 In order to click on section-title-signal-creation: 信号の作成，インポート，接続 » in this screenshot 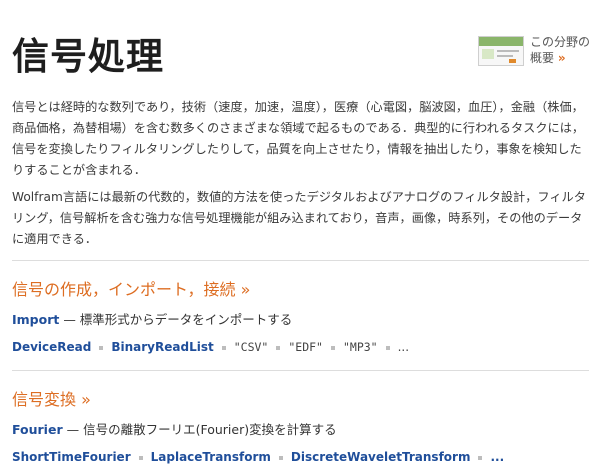, I will do `click(131, 288)`.